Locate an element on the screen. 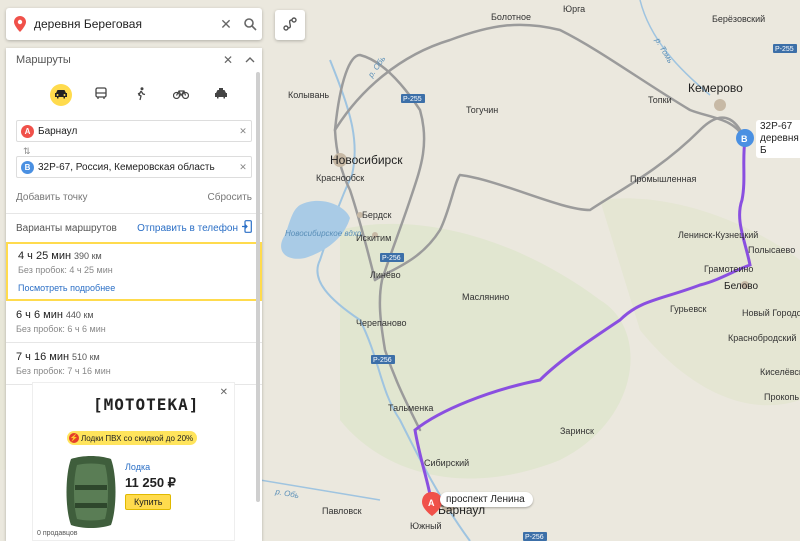  city-novosibirsk: Новосибирск is located at coordinates (366, 160).